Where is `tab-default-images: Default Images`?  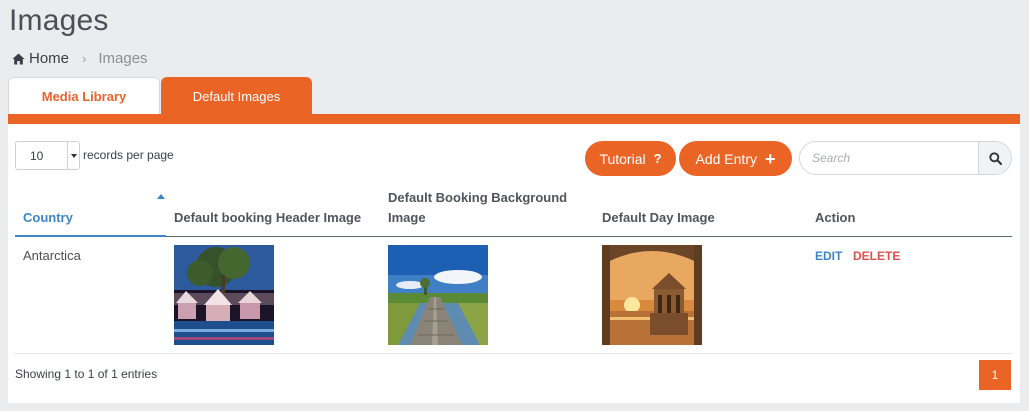
tab-default-images: Default Images is located at coordinates (236, 96).